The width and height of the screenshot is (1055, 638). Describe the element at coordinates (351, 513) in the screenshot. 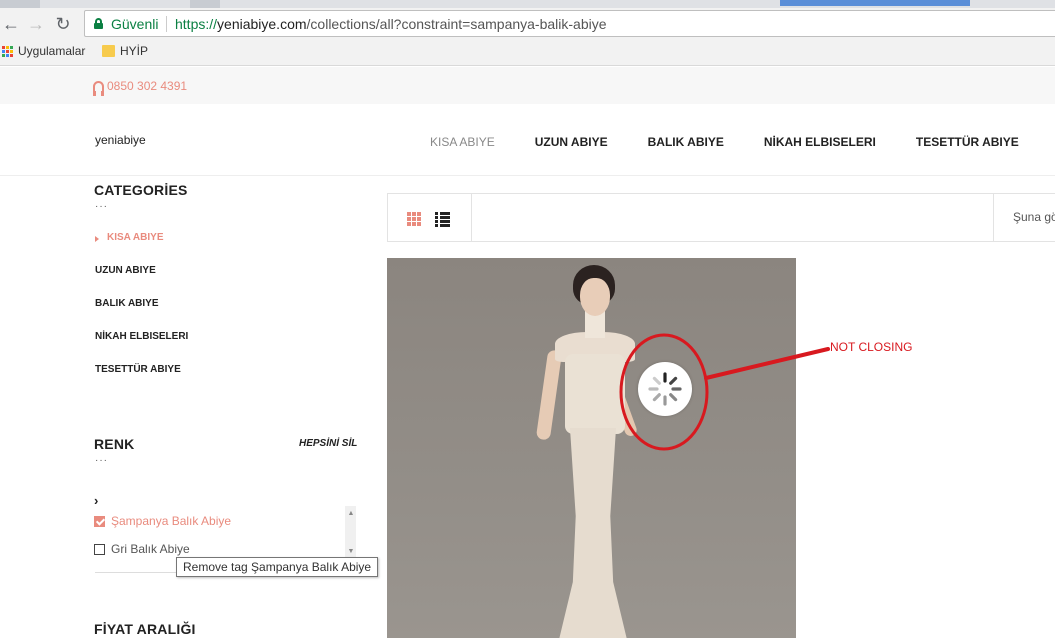

I see `scroll-up-icon: ▲` at that location.